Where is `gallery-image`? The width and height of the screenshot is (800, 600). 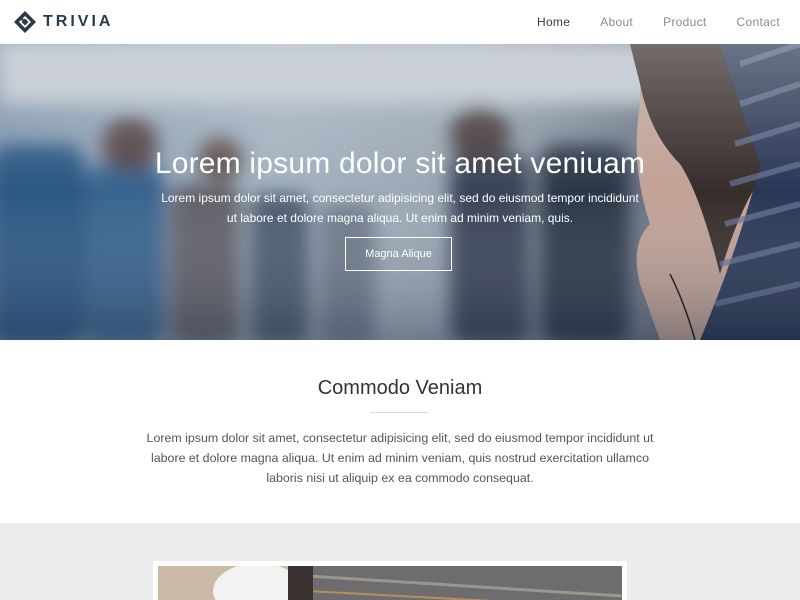 gallery-image is located at coordinates (390, 583).